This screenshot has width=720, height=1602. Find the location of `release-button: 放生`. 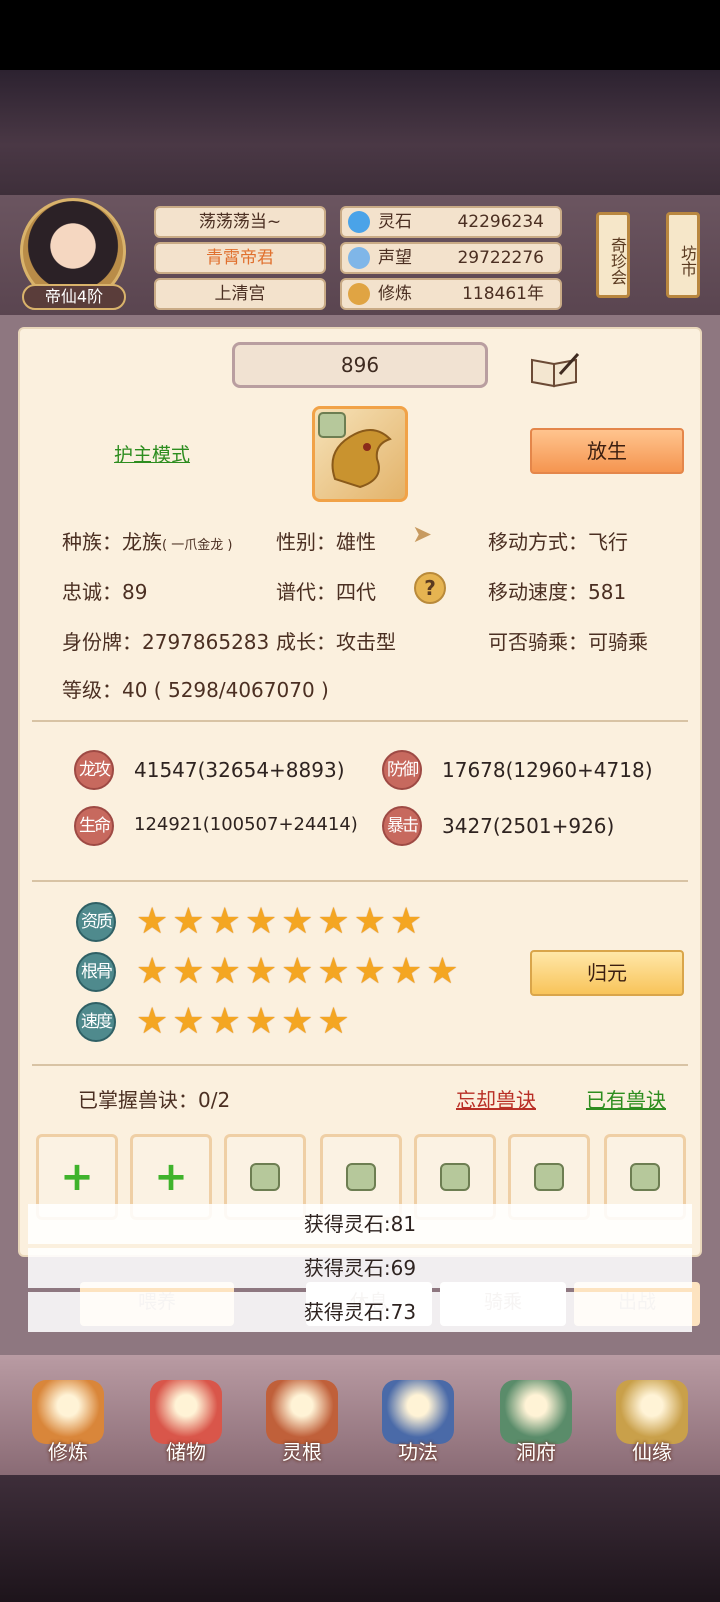

release-button: 放生 is located at coordinates (607, 451).